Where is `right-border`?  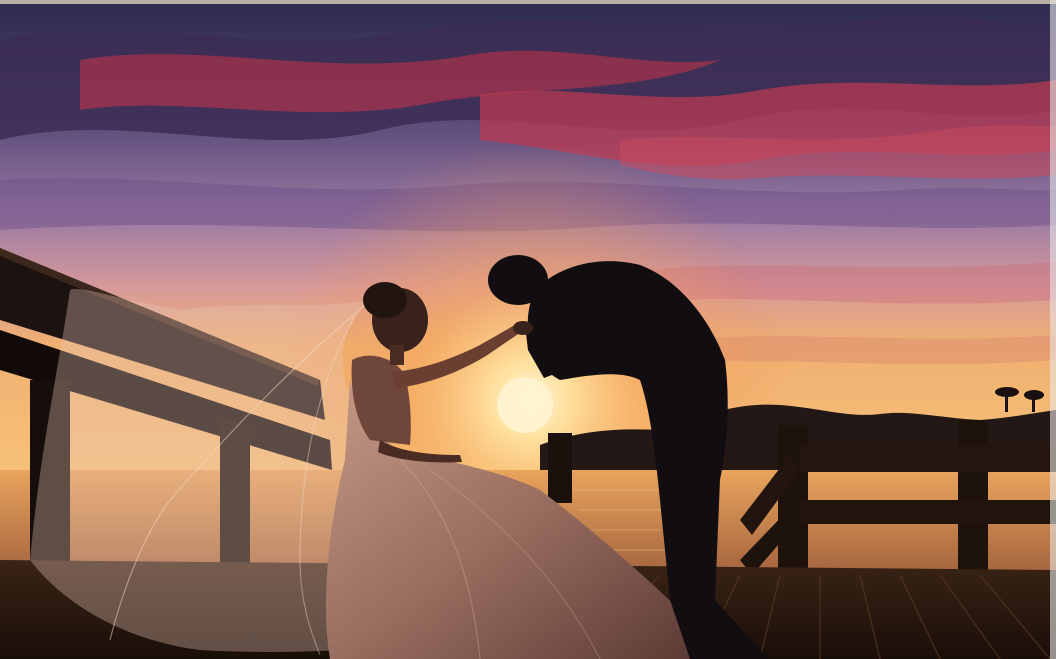 right-border is located at coordinates (1053, 329).